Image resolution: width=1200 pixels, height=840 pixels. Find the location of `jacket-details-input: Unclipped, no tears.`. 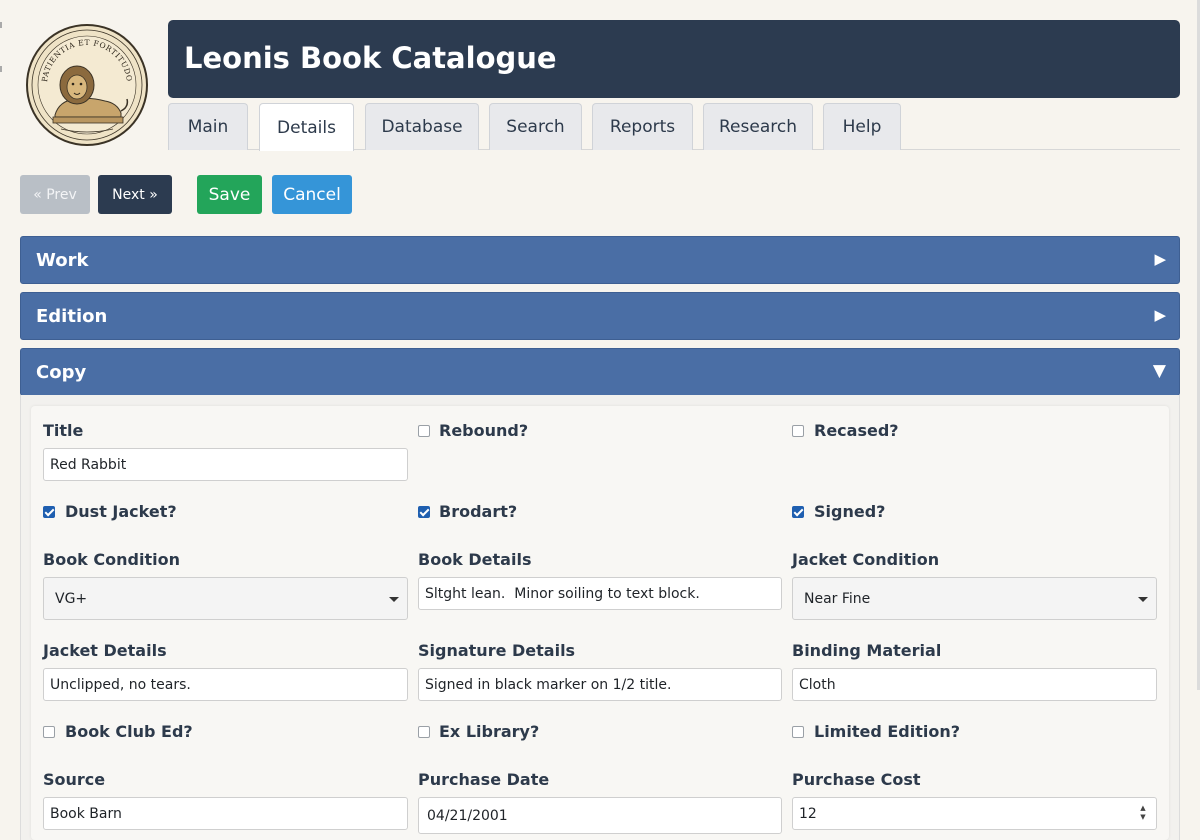

jacket-details-input: Unclipped, no tears. is located at coordinates (225, 684).